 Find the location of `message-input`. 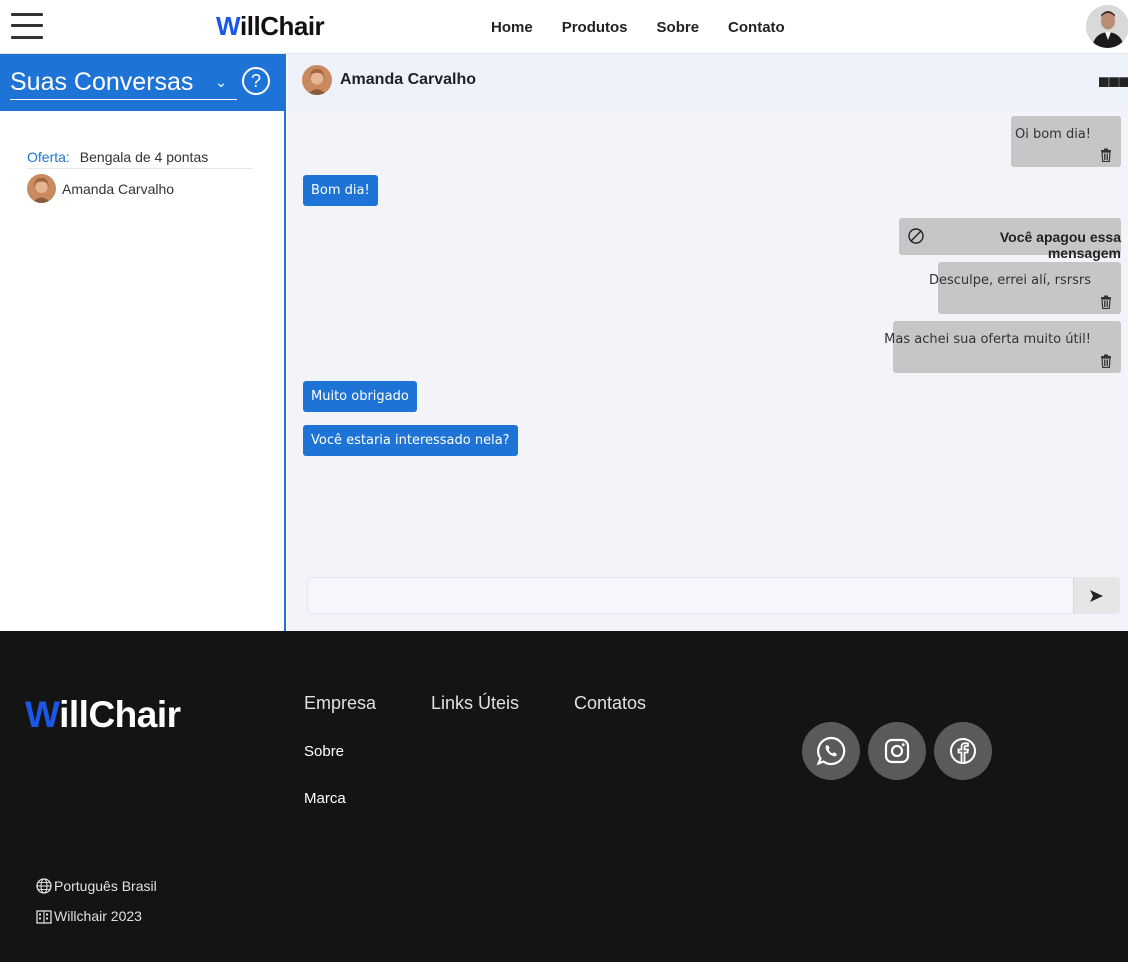

message-input is located at coordinates (691, 595).